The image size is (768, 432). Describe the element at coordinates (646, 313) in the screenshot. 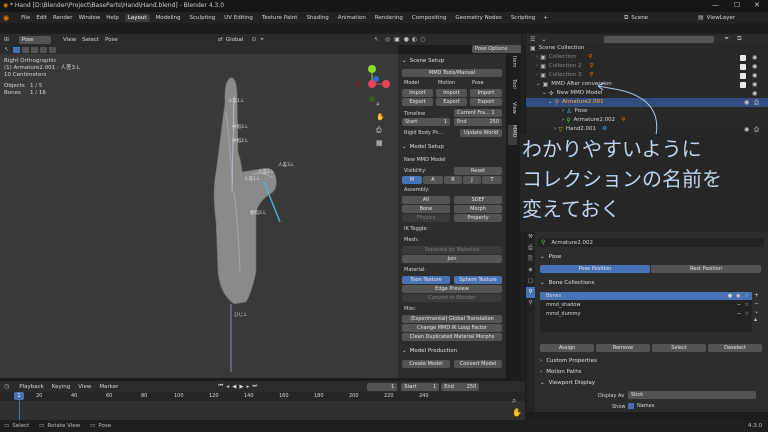

I see `list-item: mmd_dummy ⌣ ☆` at that location.